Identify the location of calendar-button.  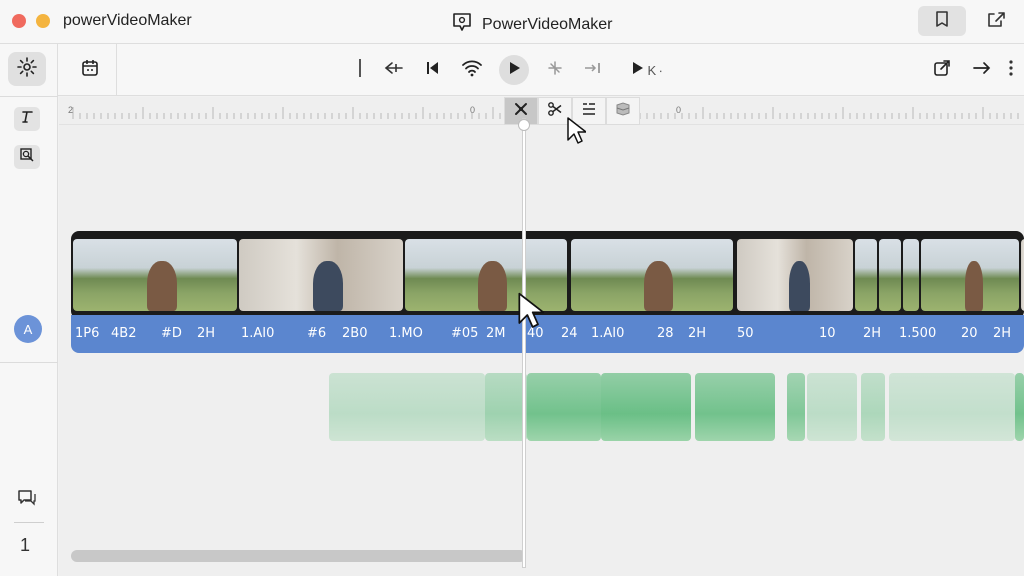
(90, 70).